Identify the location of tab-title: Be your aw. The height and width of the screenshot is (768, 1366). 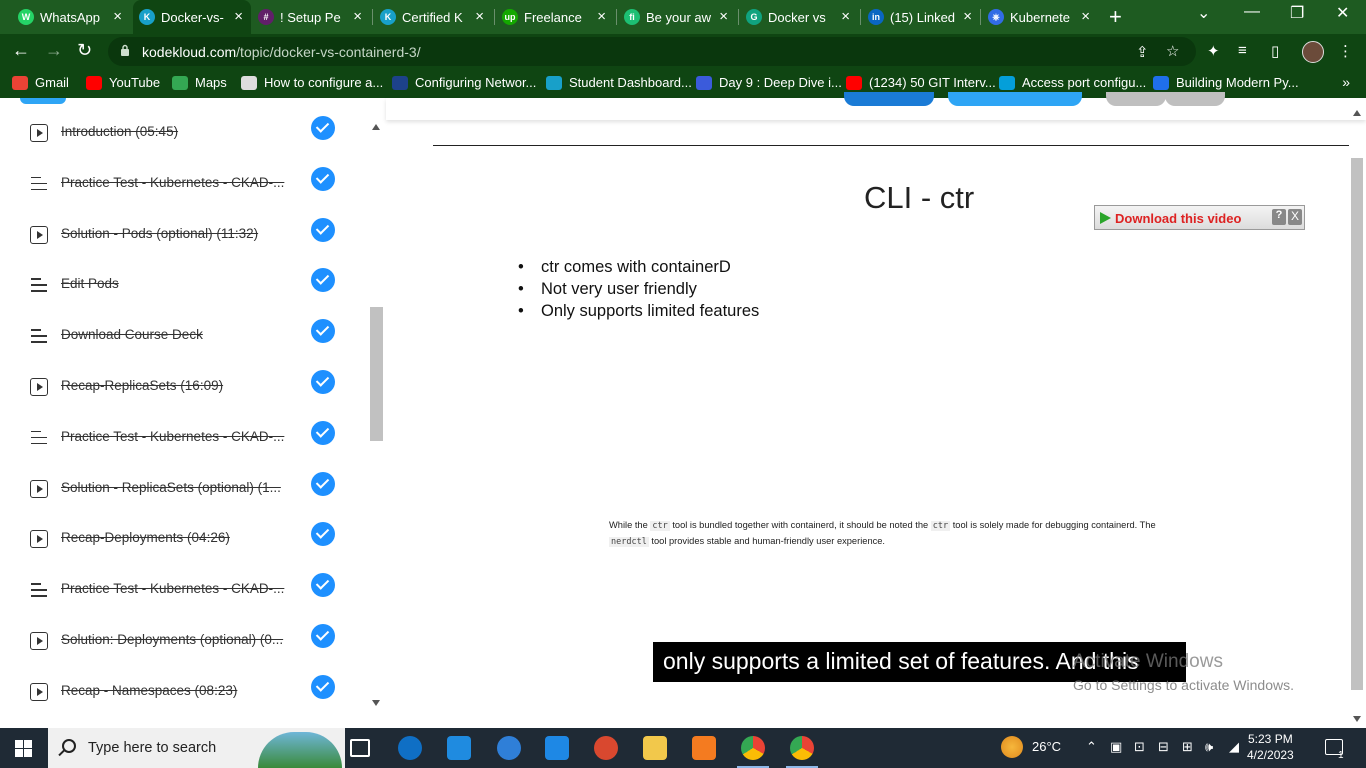
(679, 17).